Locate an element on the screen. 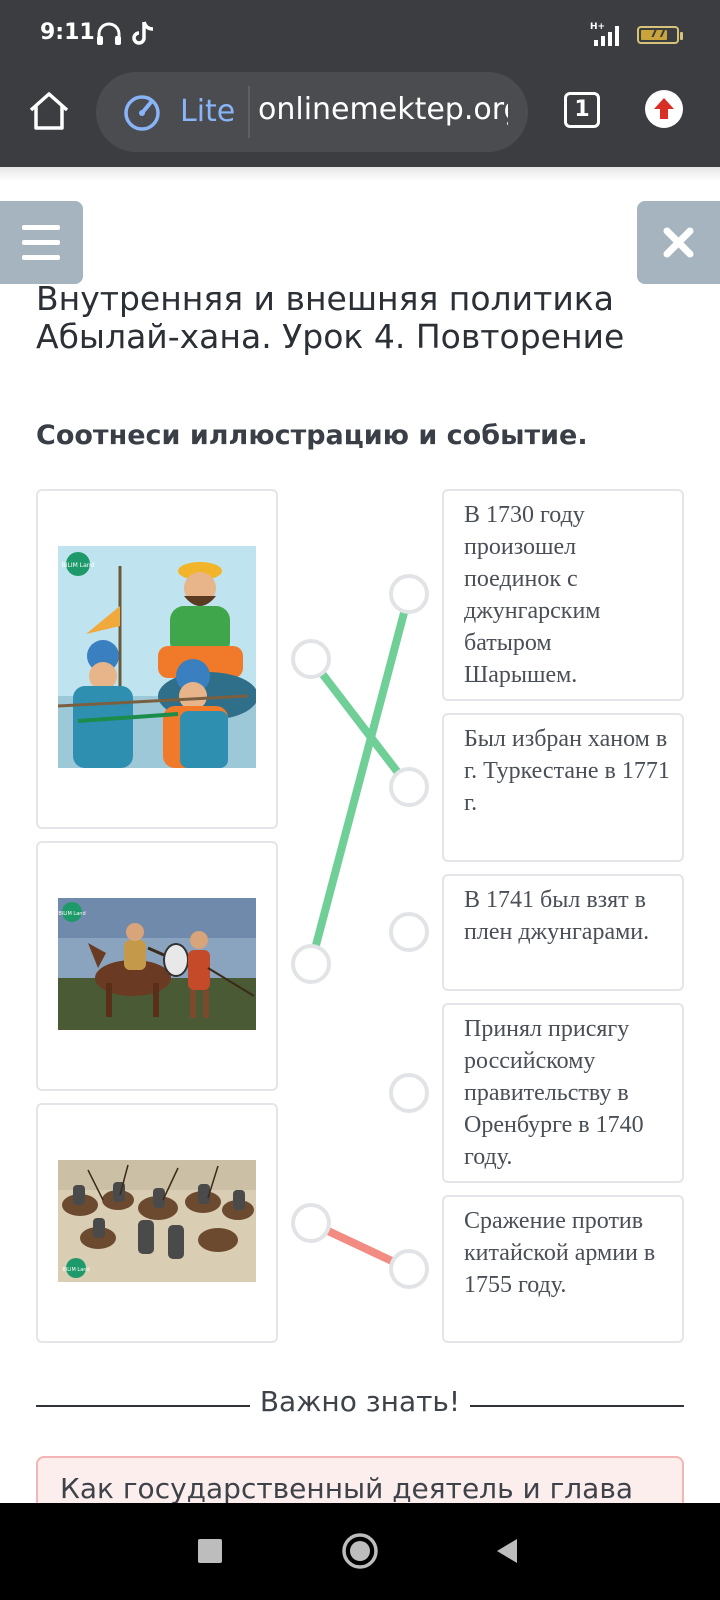 The height and width of the screenshot is (1600, 720). circle-icon is located at coordinates (360, 1551).